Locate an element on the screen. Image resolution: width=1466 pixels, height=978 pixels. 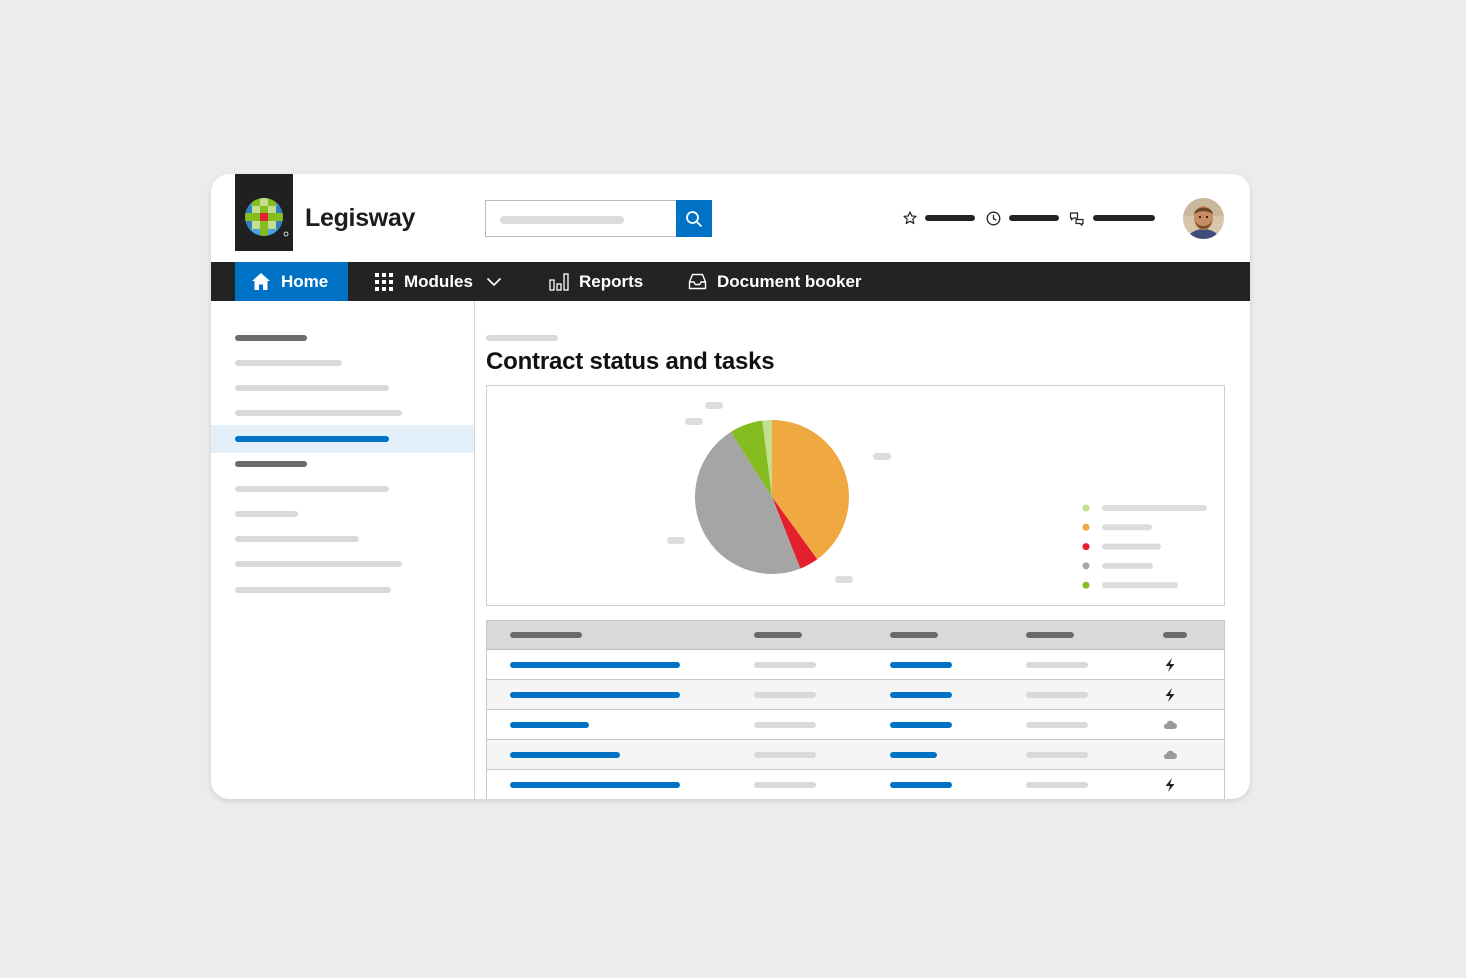
chart-legend is located at coordinates (1144, 546).